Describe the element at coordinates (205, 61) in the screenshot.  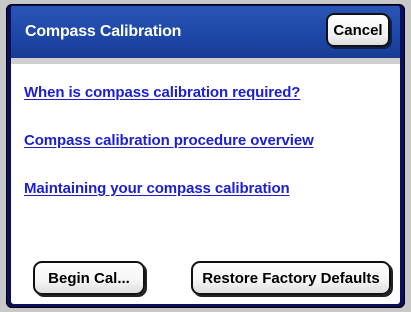
I see `title-separator` at that location.